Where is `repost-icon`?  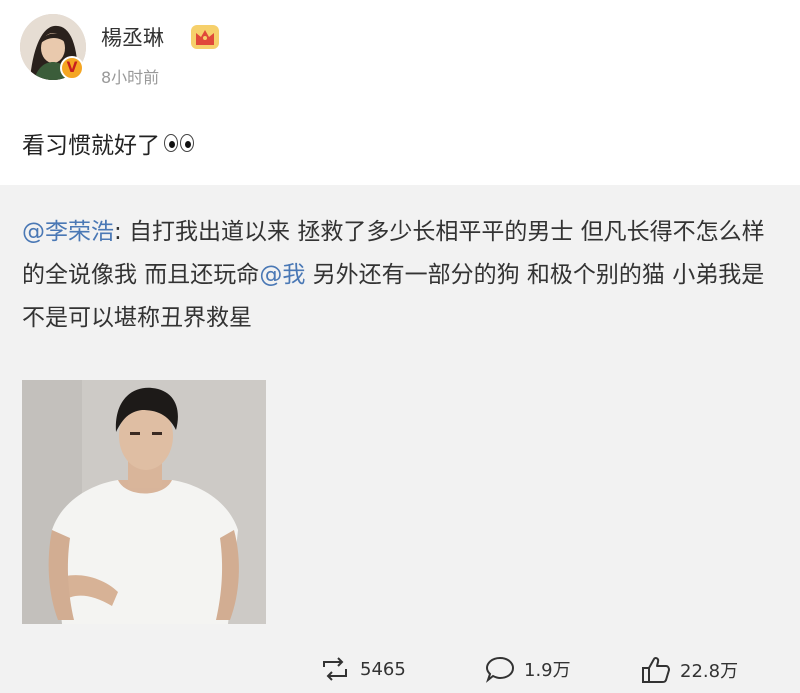
repost-icon is located at coordinates (335, 669).